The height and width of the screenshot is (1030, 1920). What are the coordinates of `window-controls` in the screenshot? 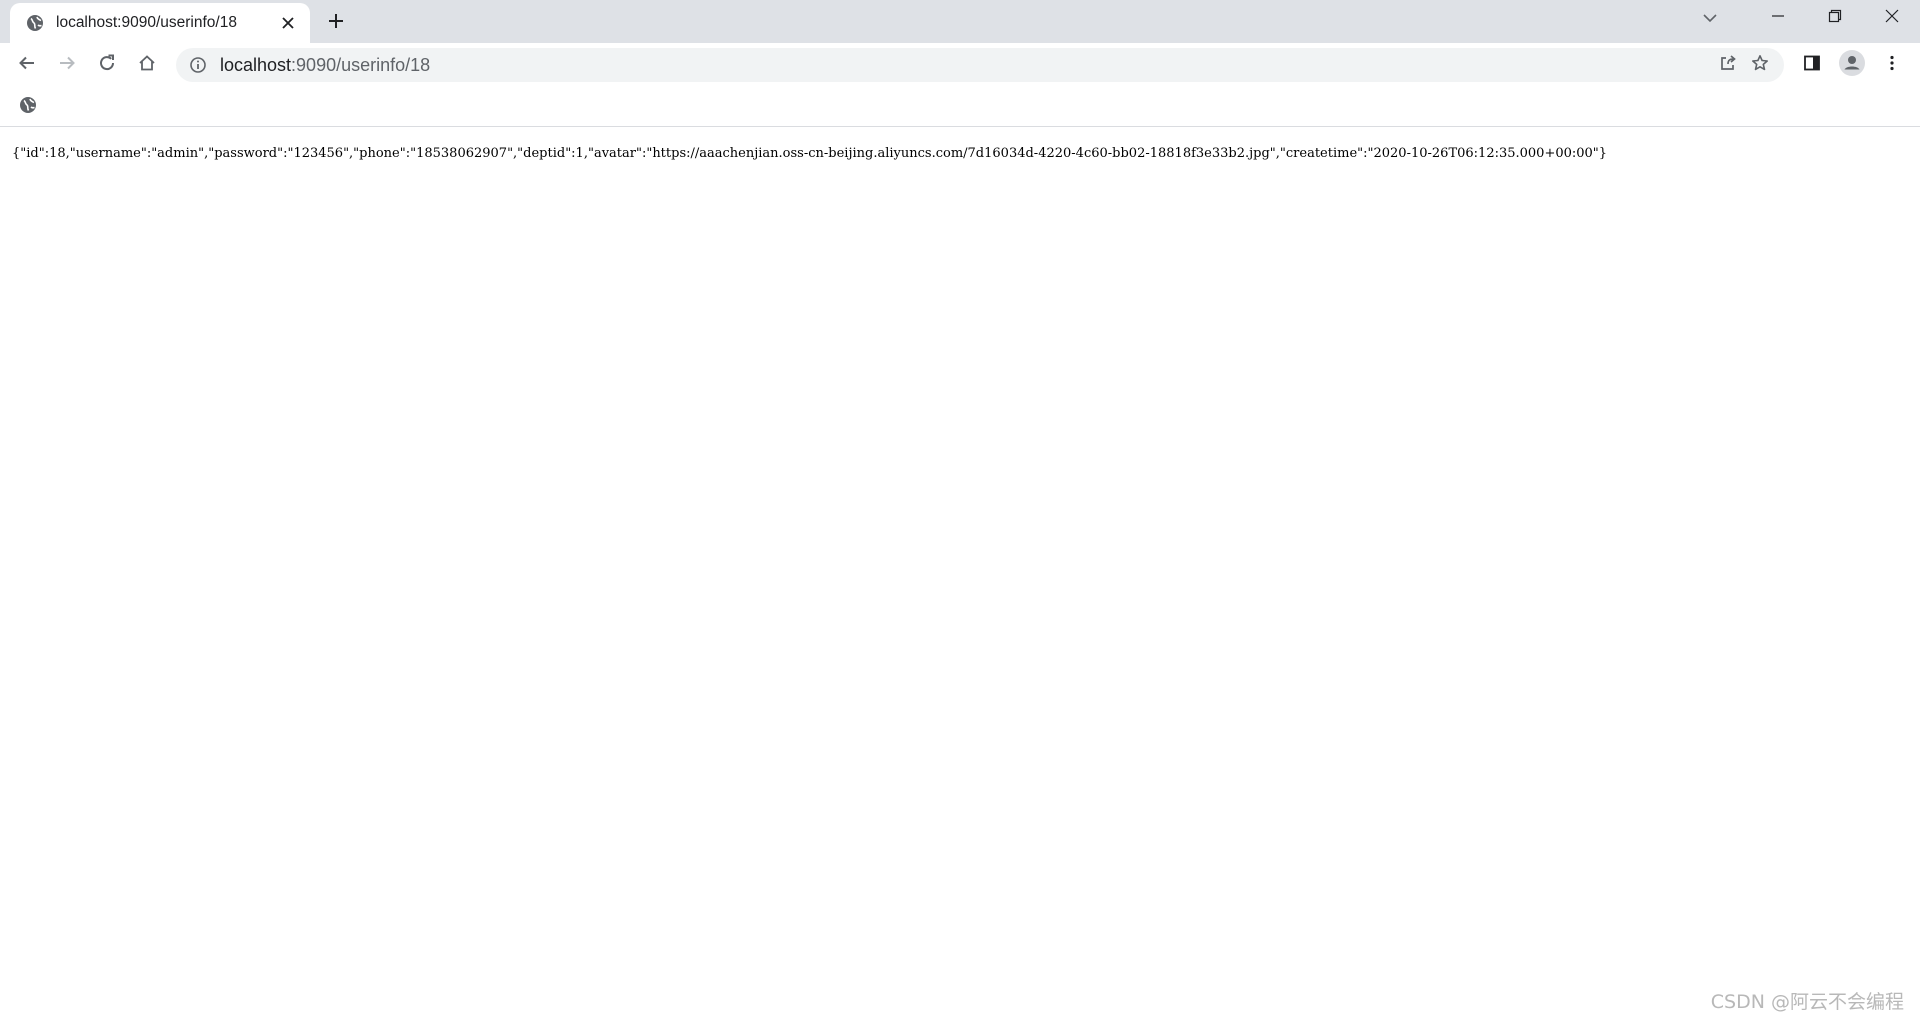 It's located at (1834, 20).